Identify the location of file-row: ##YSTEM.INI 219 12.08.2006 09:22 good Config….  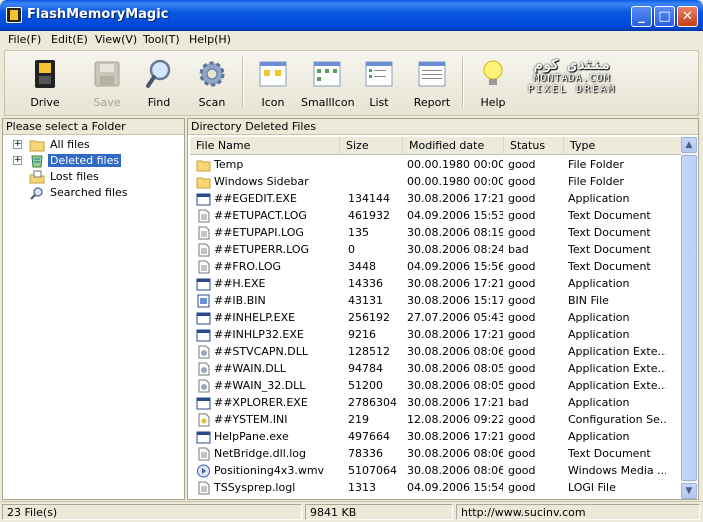
(436, 420).